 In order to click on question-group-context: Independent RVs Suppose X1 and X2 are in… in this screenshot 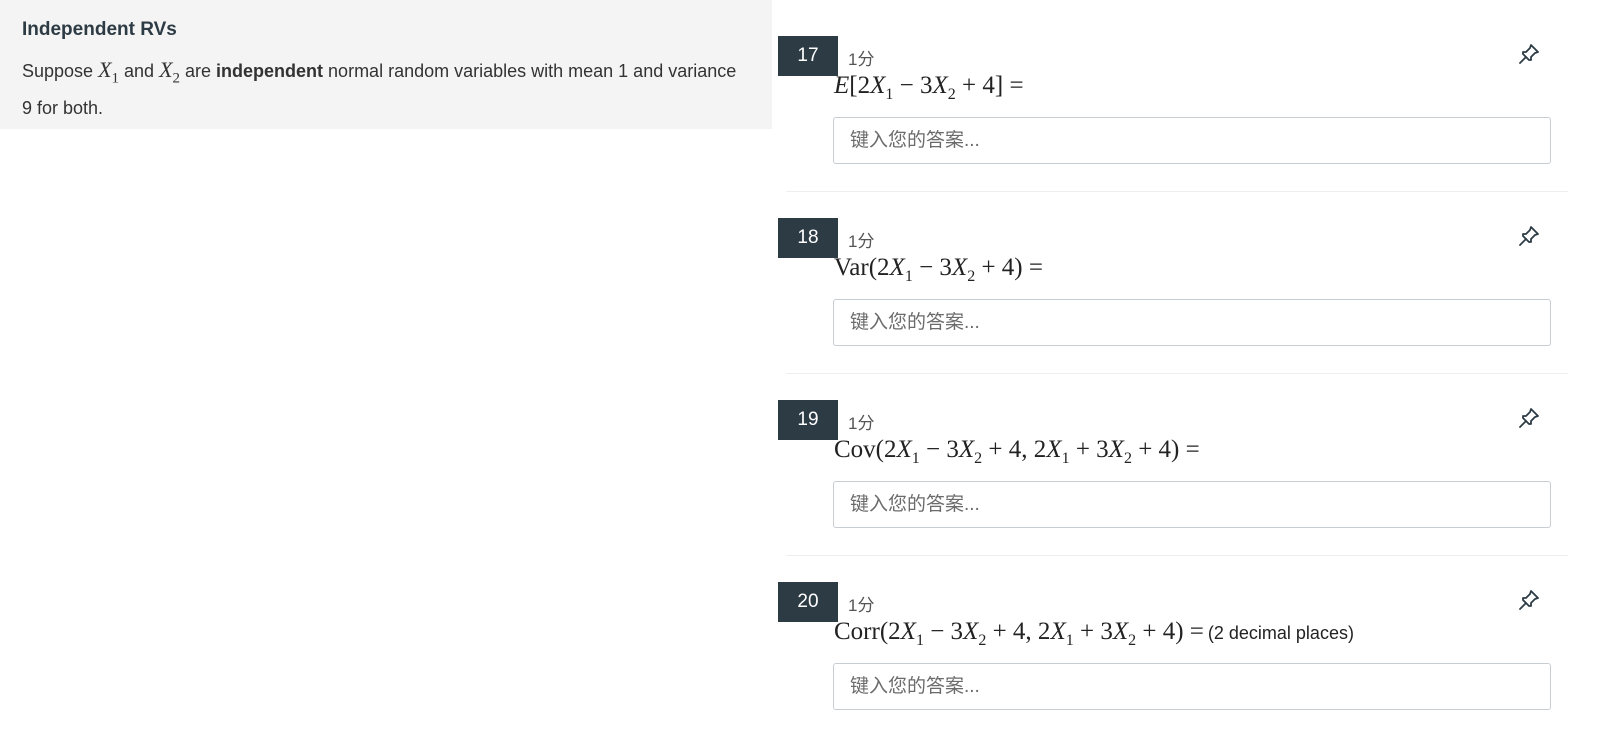, I will do `click(386, 64)`.